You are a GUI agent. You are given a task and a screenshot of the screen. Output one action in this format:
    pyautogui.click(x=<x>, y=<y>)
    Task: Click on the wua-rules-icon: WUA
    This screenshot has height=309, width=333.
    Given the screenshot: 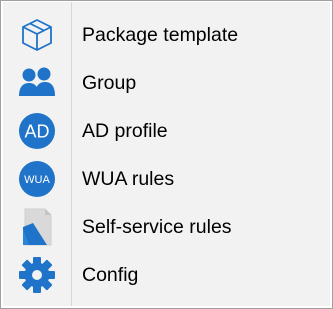 What is the action you would take?
    pyautogui.click(x=37, y=179)
    